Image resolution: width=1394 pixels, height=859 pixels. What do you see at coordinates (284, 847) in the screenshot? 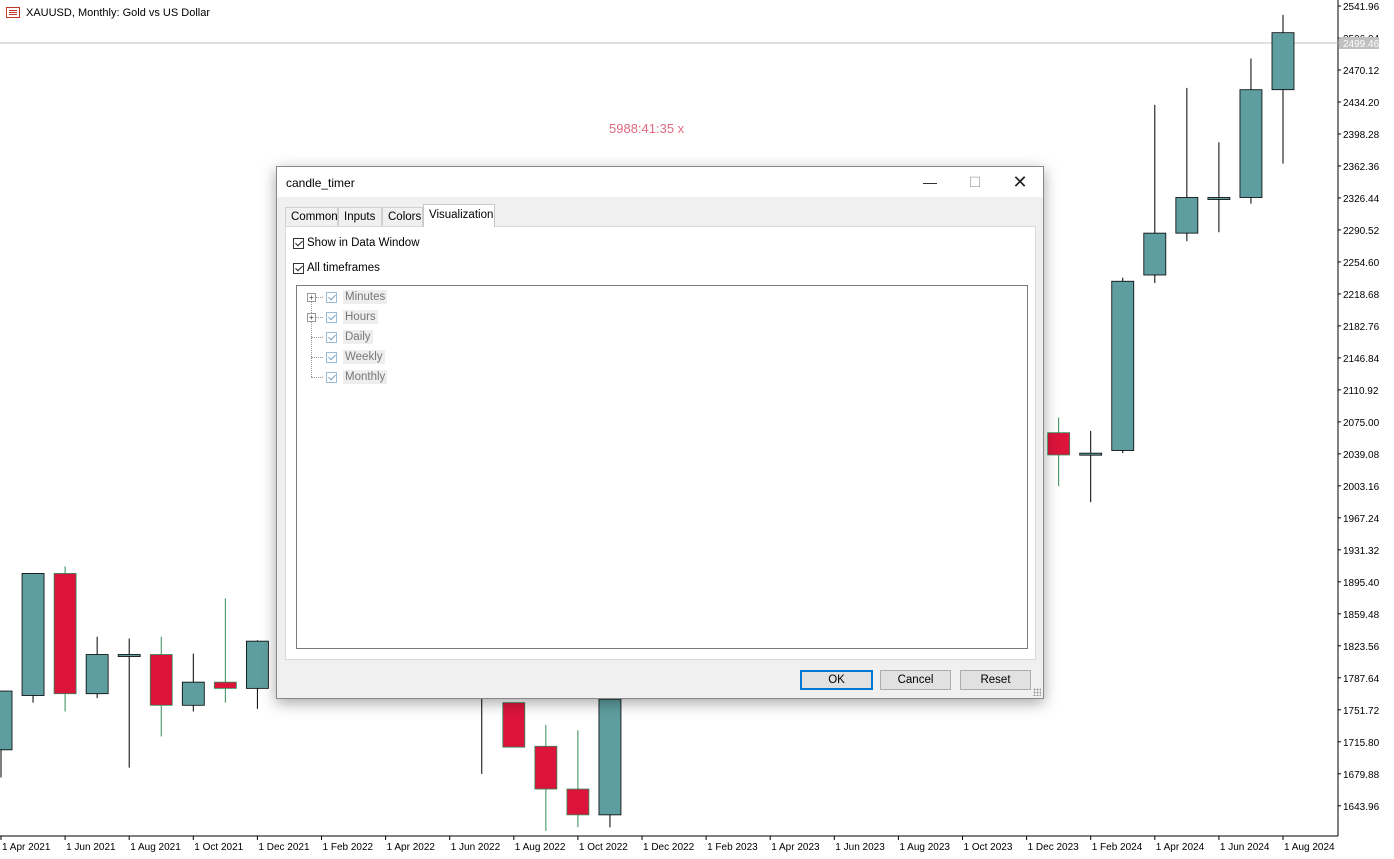
I see `time-axis-label: 1 Dec 2021` at bounding box center [284, 847].